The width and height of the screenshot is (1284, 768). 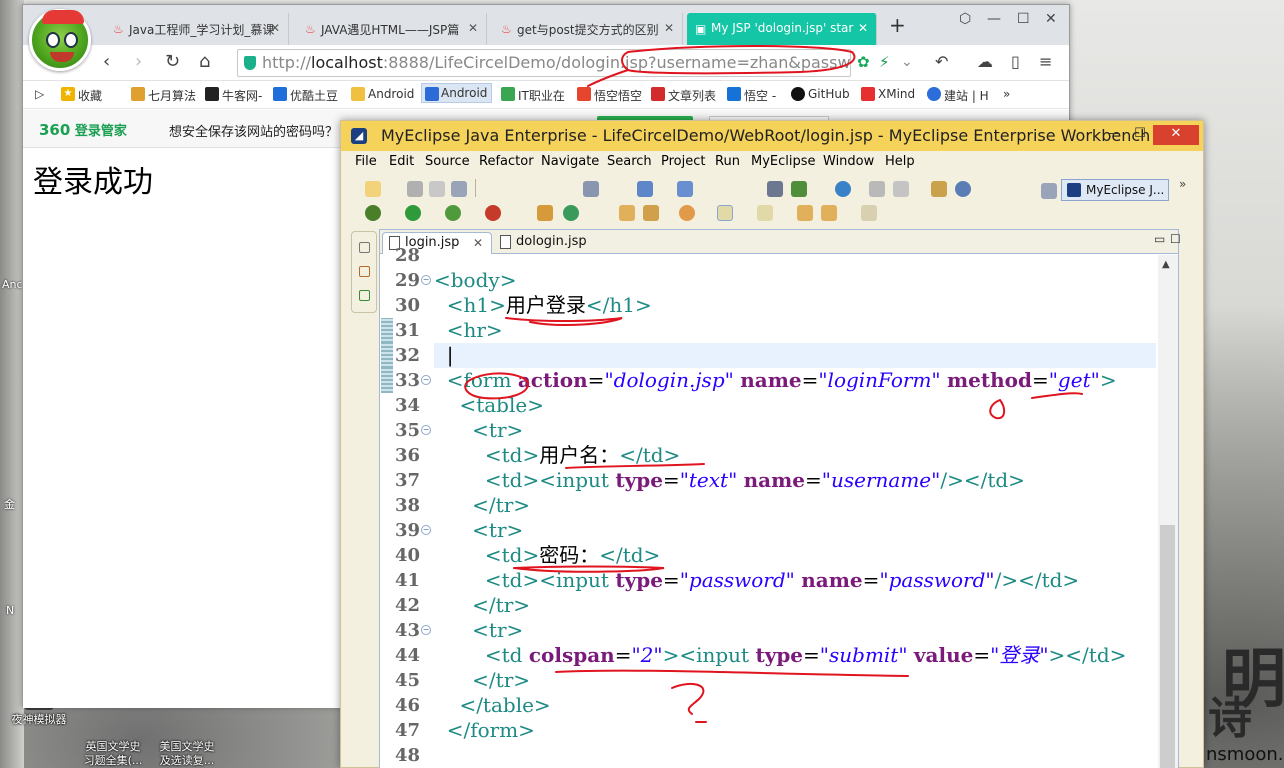 I want to click on code-line: <table>, so click(x=489, y=405).